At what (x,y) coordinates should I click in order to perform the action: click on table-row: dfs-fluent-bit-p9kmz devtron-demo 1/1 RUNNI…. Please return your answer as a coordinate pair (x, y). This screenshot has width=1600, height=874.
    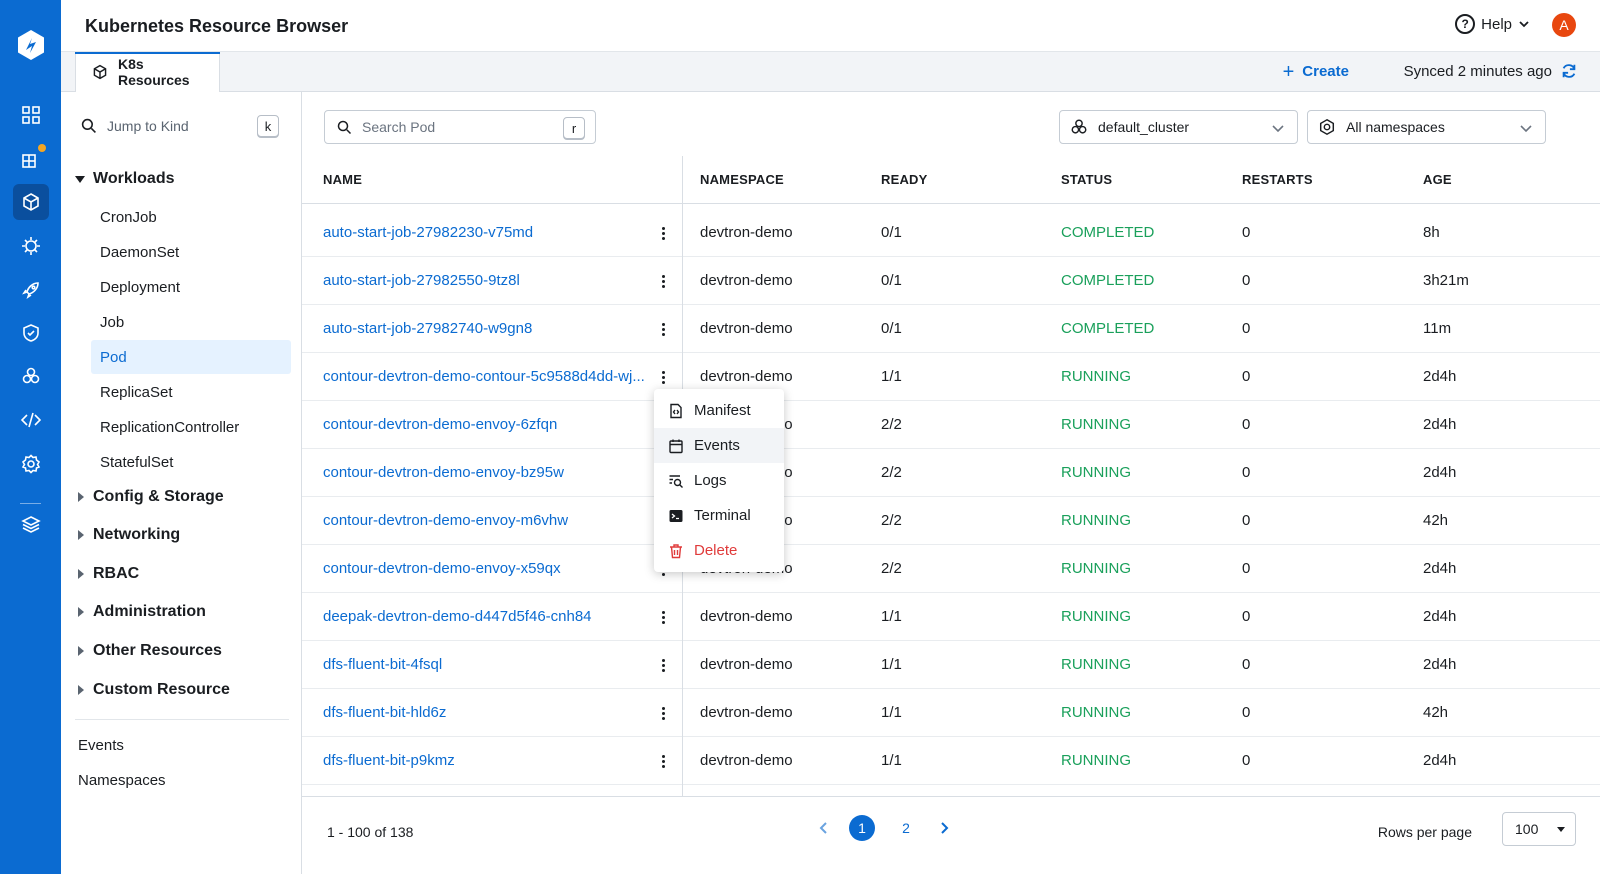
    Looking at the image, I should click on (951, 761).